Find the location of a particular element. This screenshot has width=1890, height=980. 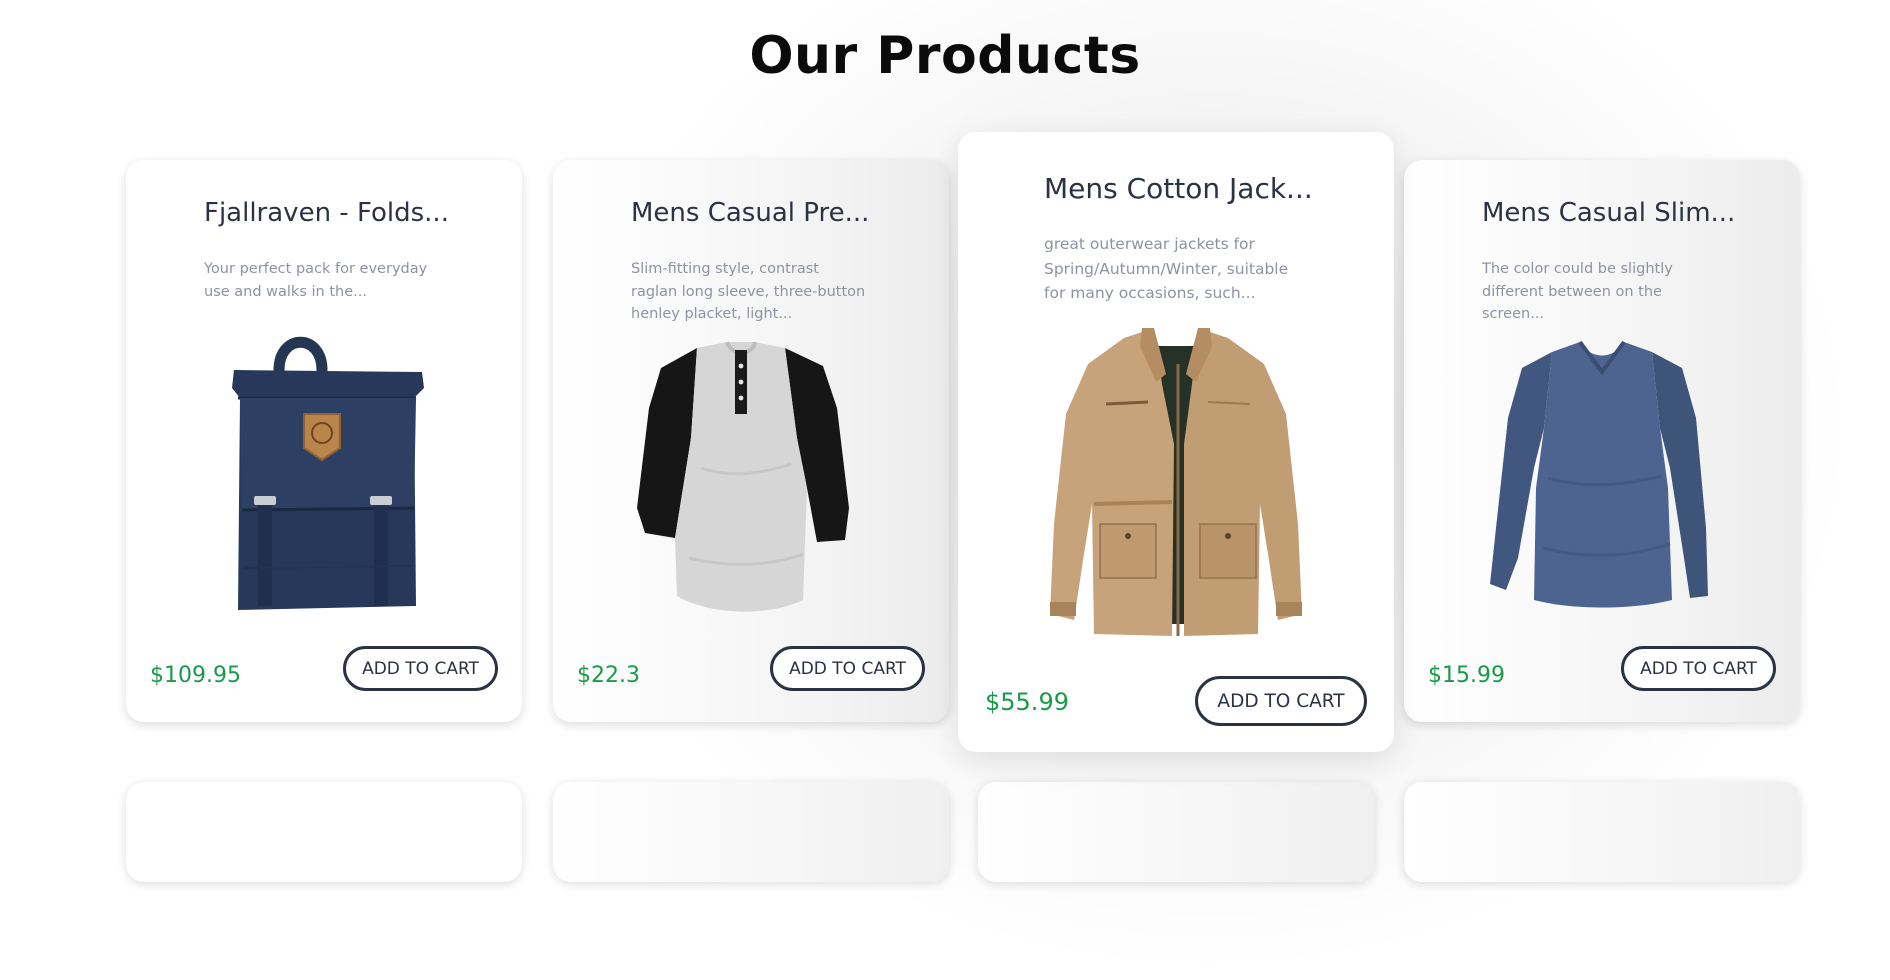

product-price: $15.99 is located at coordinates (1466, 675).